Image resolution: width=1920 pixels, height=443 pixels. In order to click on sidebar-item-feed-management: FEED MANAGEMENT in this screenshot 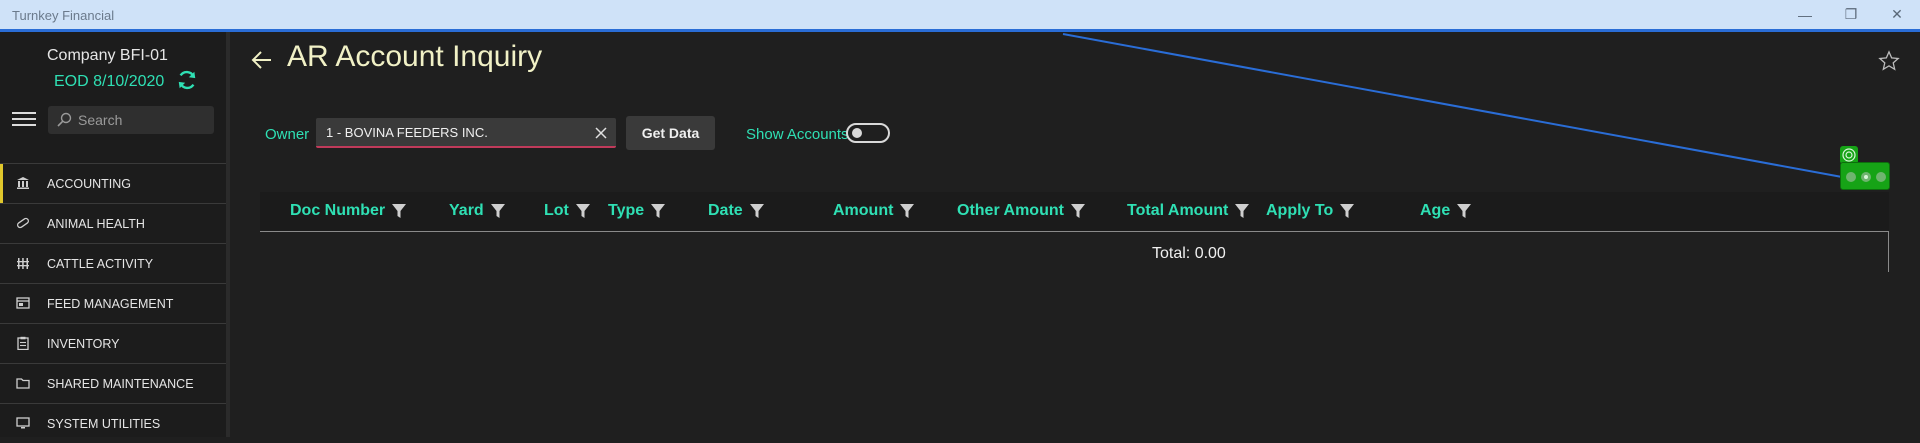, I will do `click(114, 303)`.